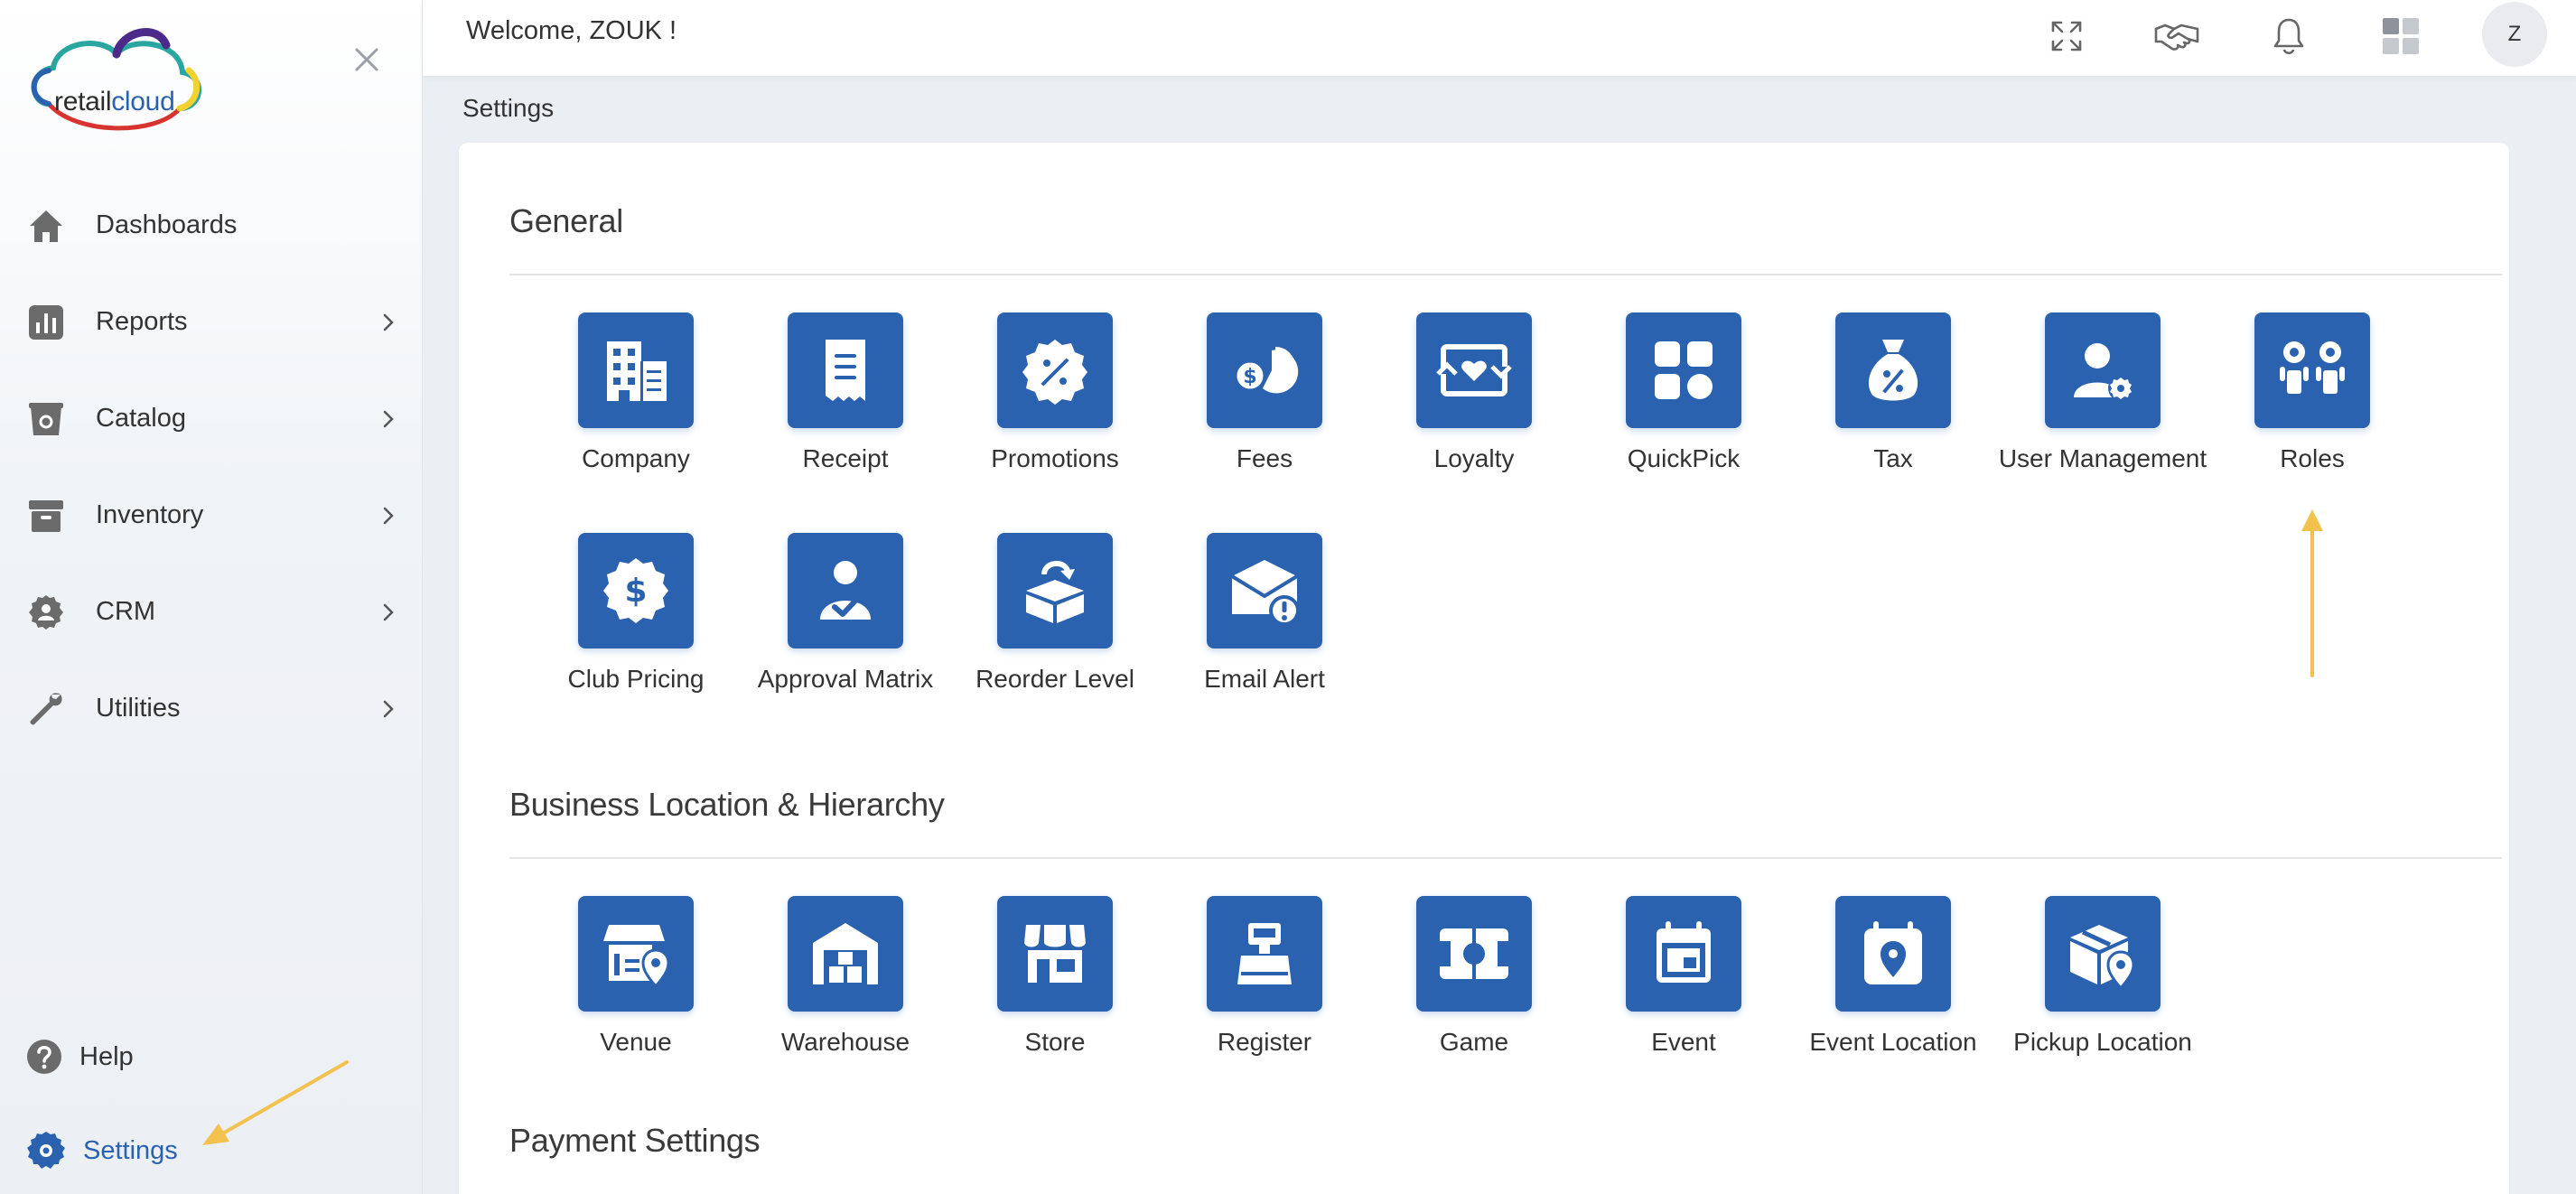 This screenshot has width=2576, height=1194. I want to click on tile-label: Pickup Location, so click(2102, 1042).